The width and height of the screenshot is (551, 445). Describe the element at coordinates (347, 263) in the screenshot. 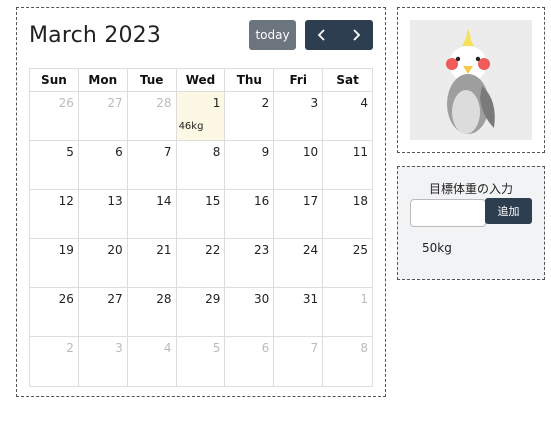

I see `calendar-day: 25` at that location.